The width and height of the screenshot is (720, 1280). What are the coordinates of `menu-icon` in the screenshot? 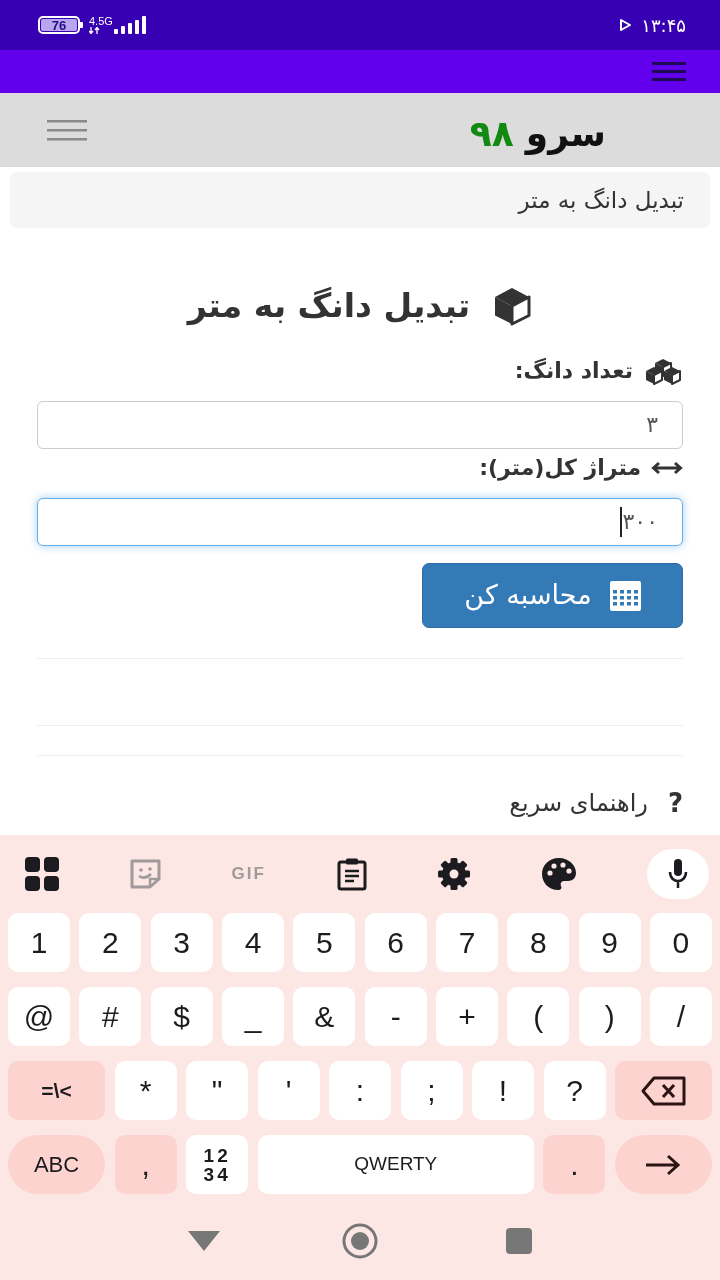 It's located at (67, 130).